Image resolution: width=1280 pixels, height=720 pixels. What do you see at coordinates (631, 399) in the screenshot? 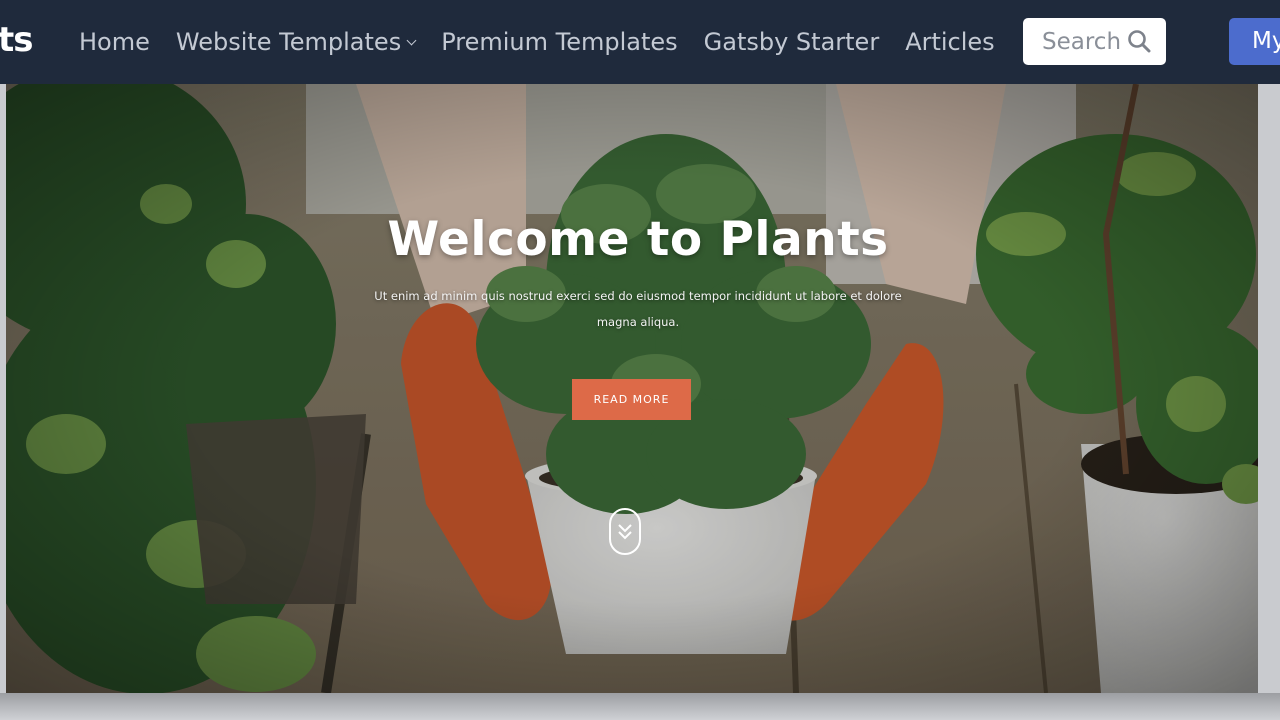
I see `read-more-button: READ MORE` at bounding box center [631, 399].